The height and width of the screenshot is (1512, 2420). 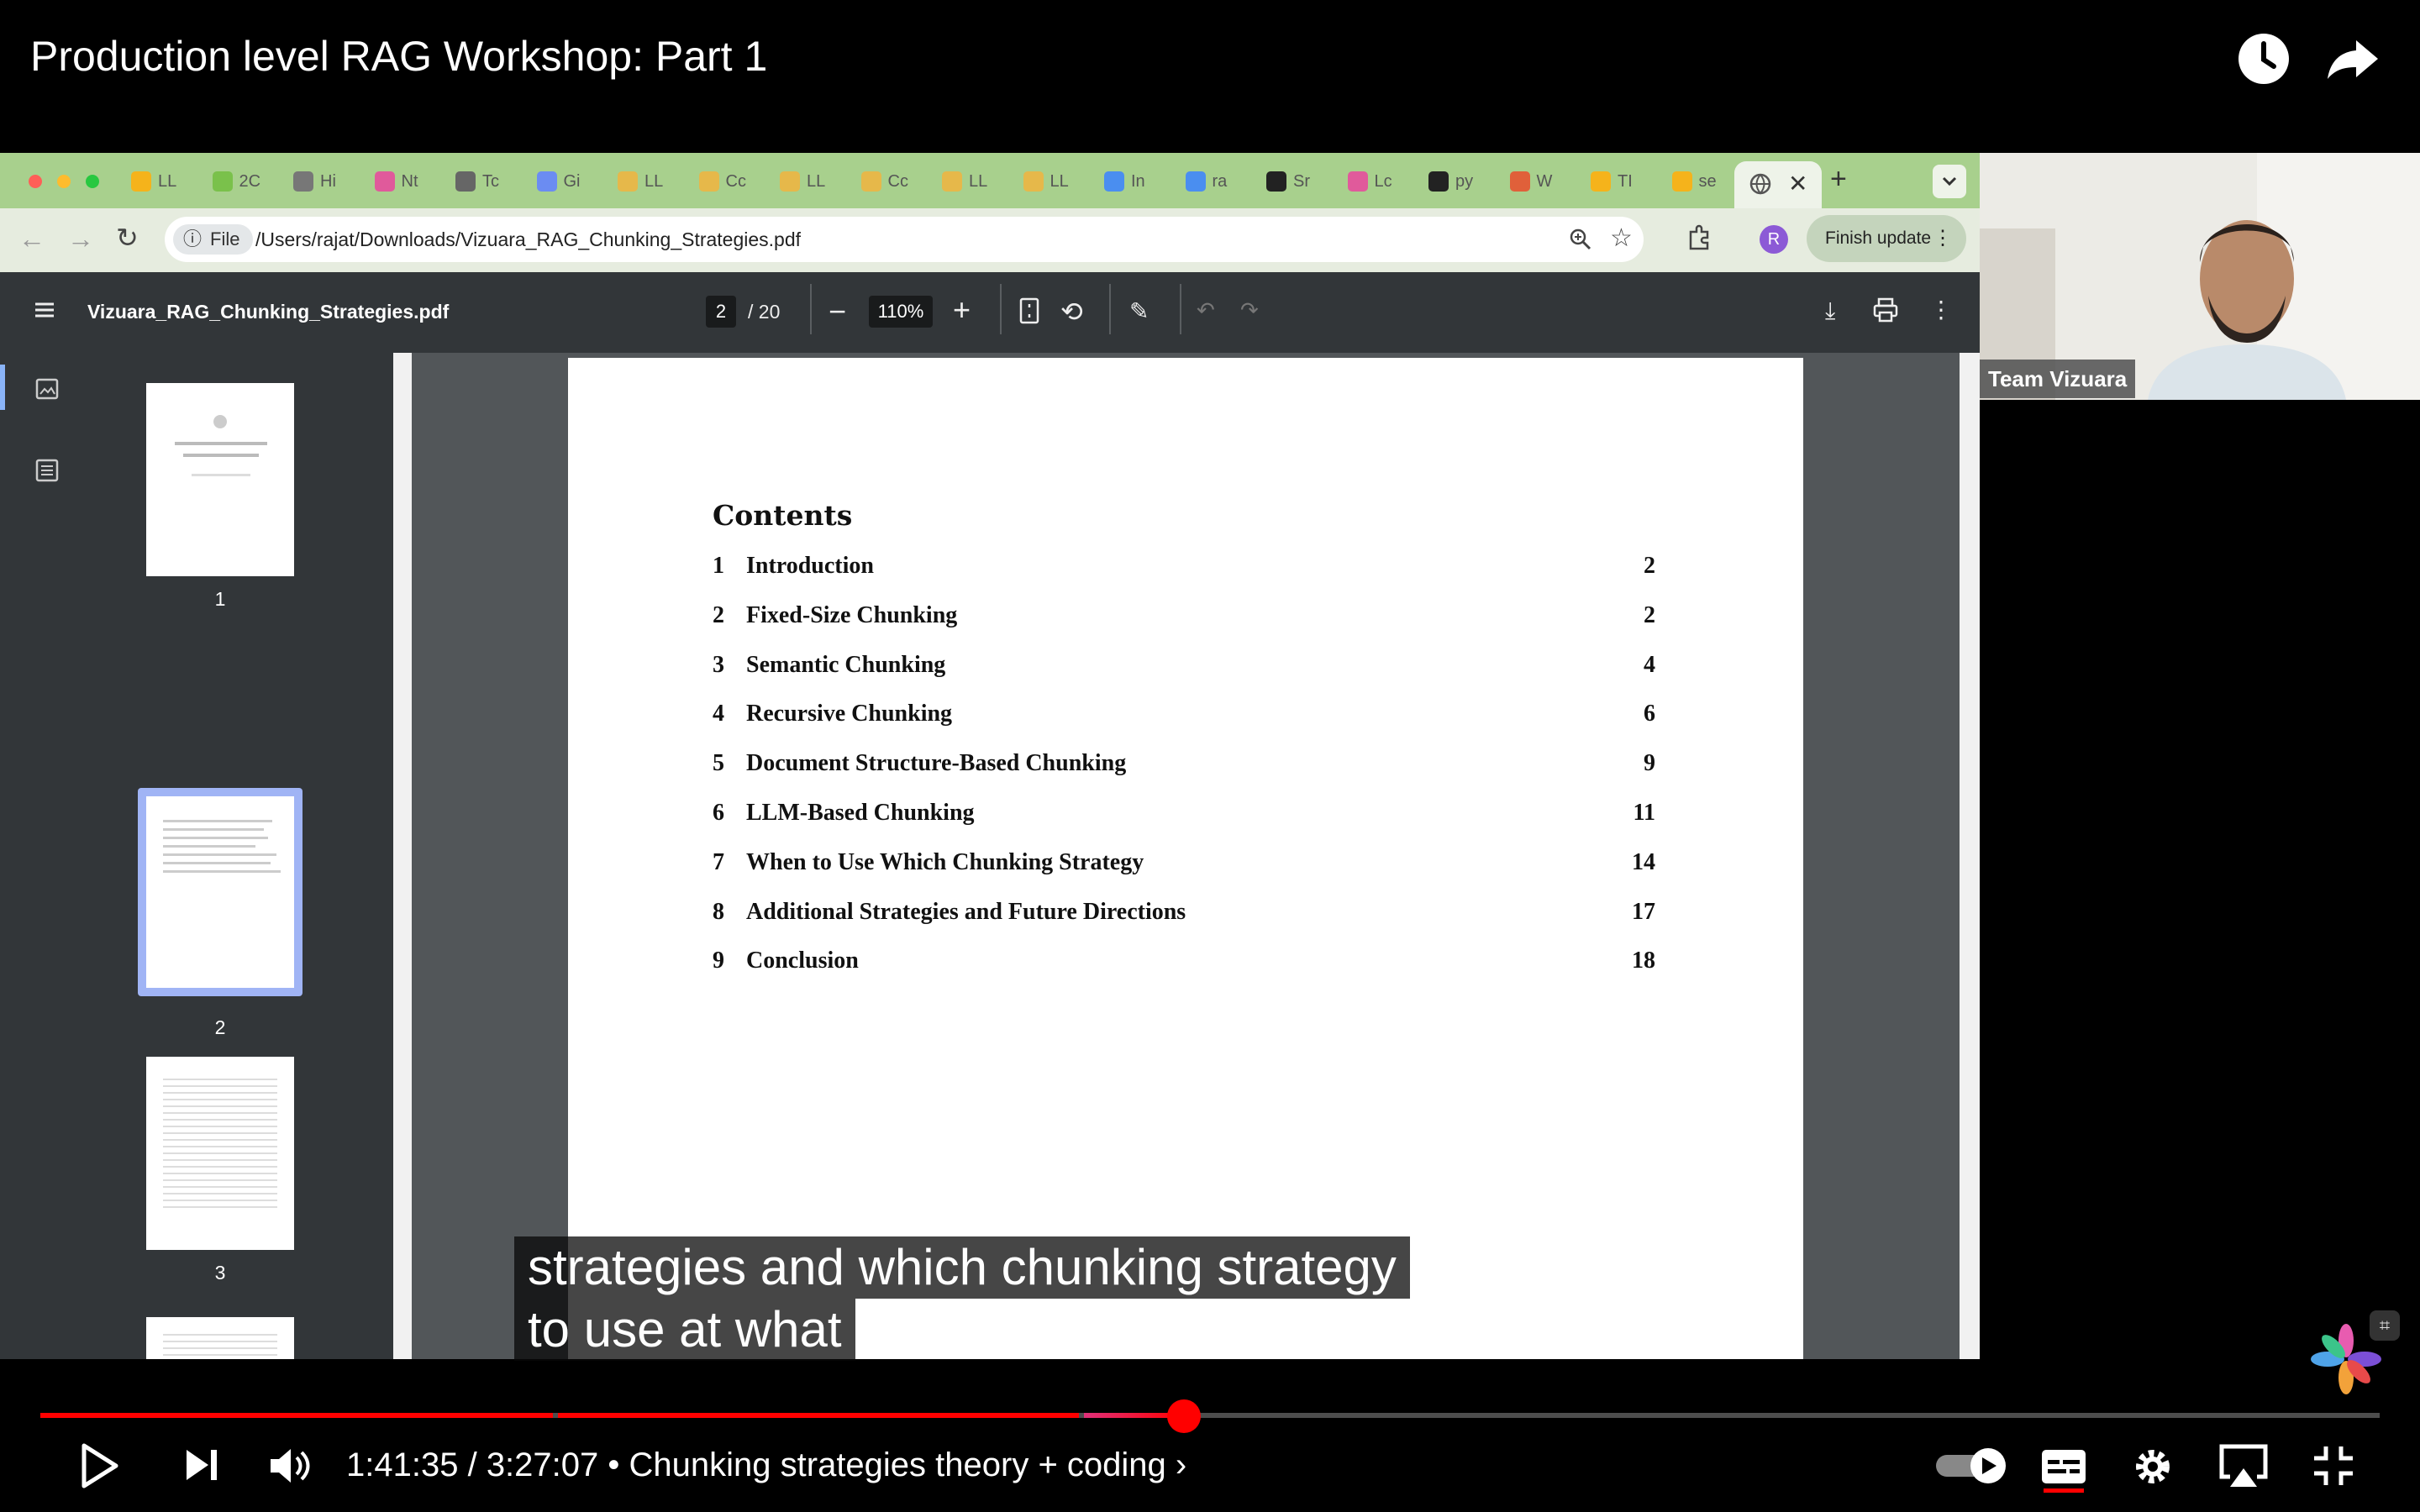 I want to click on site-info-chip: ⓘ File, so click(x=214, y=239).